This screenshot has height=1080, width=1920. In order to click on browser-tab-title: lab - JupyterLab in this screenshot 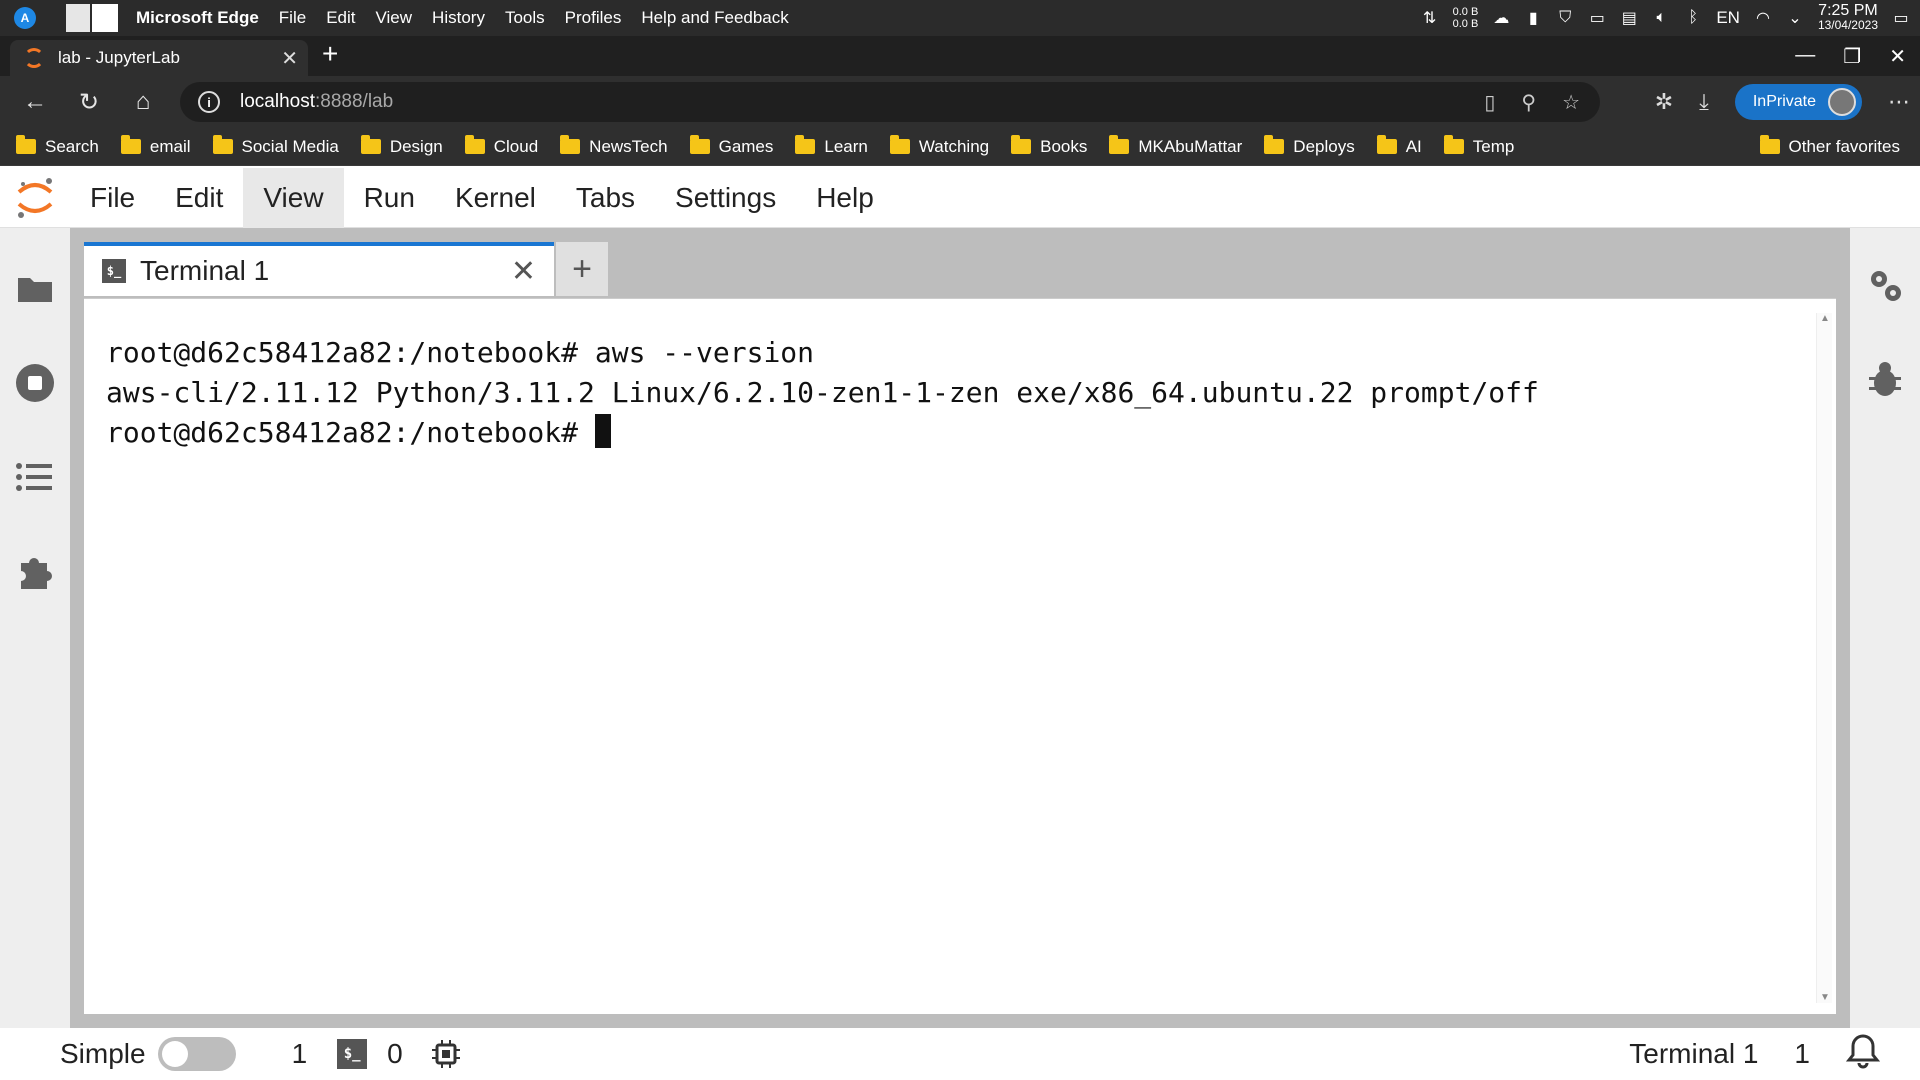, I will do `click(119, 57)`.